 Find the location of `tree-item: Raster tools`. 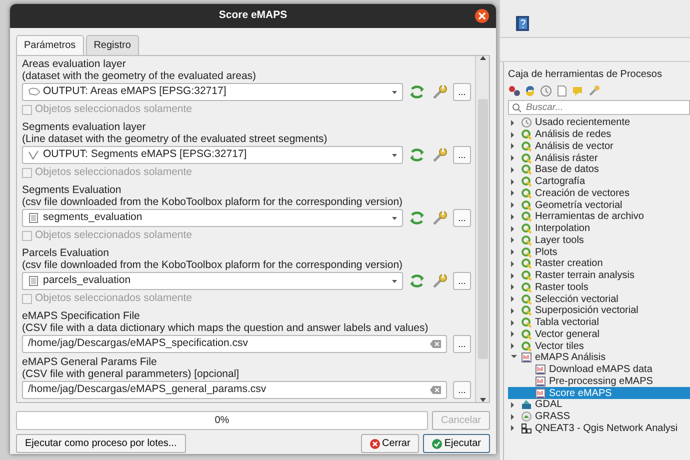

tree-item: Raster tools is located at coordinates (599, 288).